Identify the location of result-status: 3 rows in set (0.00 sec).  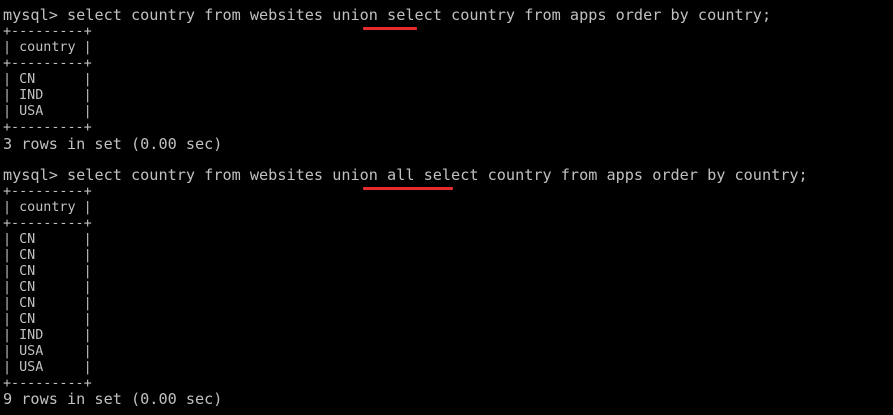
(113, 144).